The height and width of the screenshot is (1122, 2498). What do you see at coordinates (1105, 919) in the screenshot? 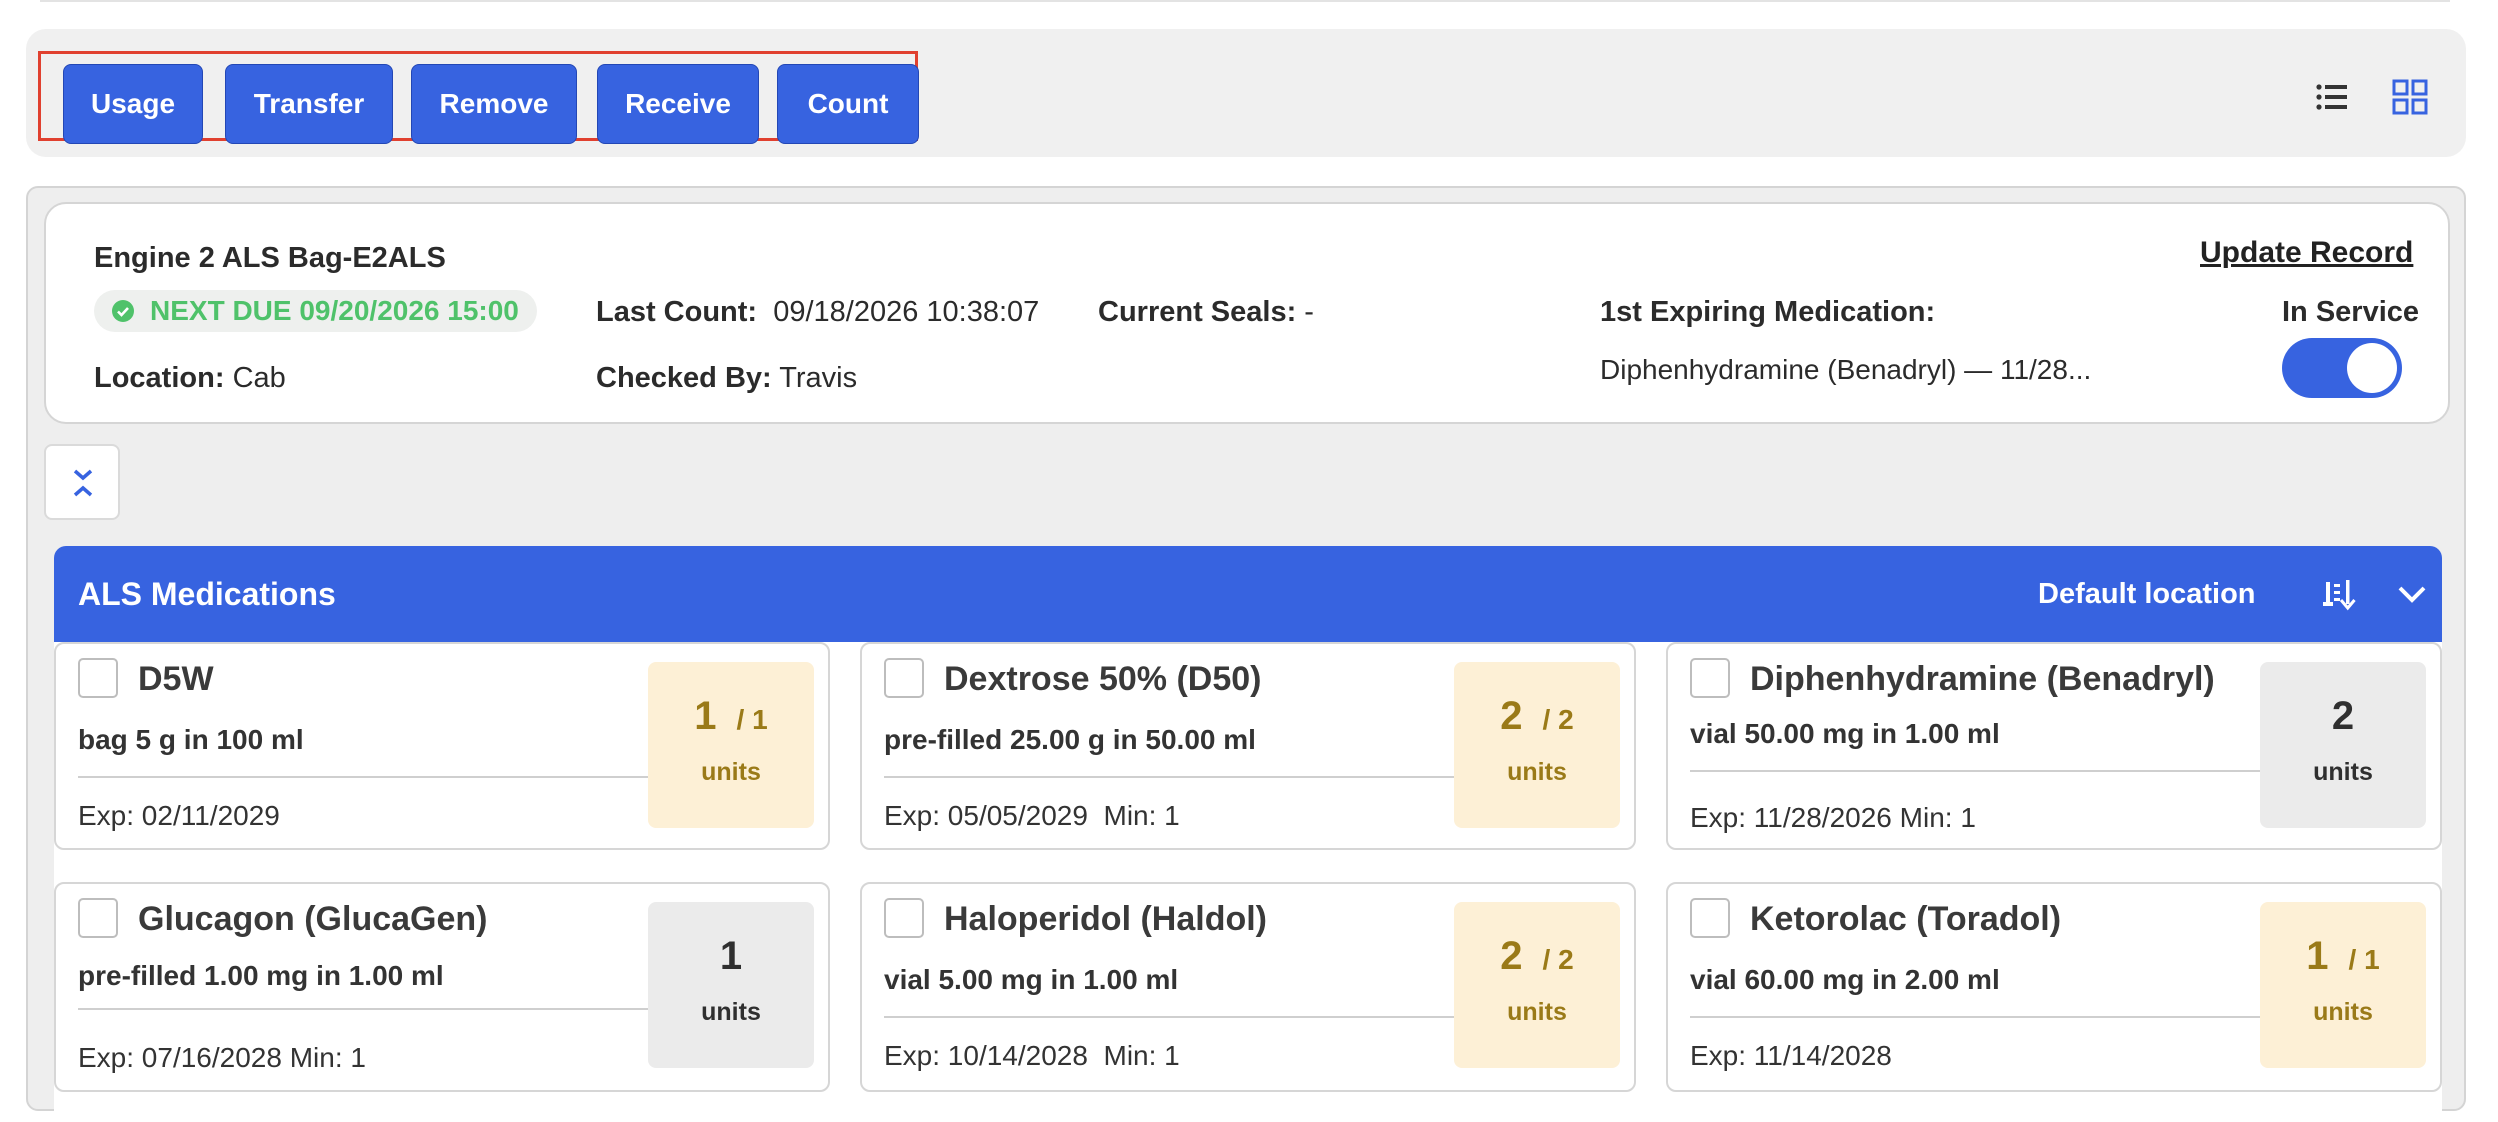
I see `medication-name: Haloperidol (Haldol)` at bounding box center [1105, 919].